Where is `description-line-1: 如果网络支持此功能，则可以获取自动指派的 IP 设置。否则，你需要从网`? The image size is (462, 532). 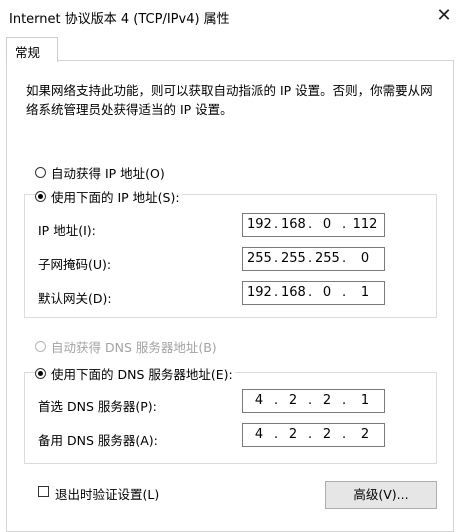 description-line-1: 如果网络支持此功能，则可以获取自动指派的 IP 设置。否则，你需要从网 is located at coordinates (229, 90).